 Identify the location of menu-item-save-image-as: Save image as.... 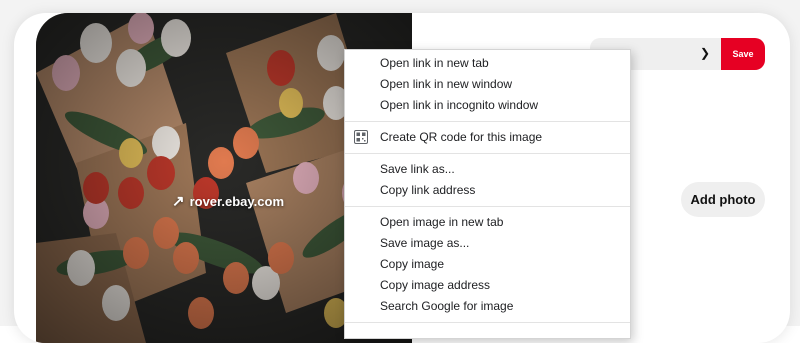
(487, 243).